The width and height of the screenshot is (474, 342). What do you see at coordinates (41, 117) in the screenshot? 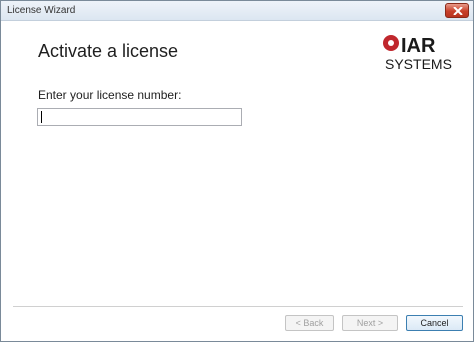
I see `text-caret` at bounding box center [41, 117].